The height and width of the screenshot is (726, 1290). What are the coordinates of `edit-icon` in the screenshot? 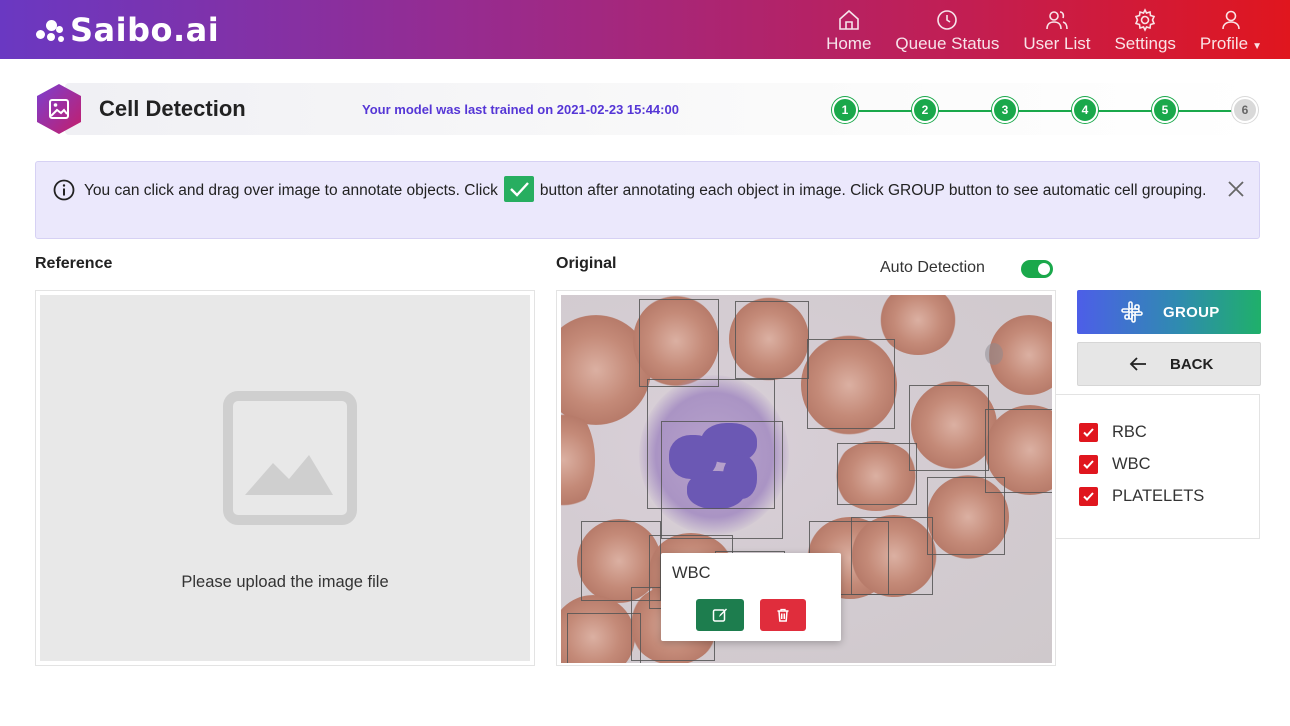 It's located at (719, 615).